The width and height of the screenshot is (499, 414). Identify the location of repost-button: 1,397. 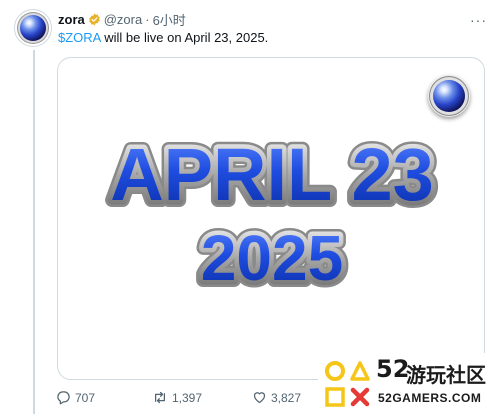
(177, 397).